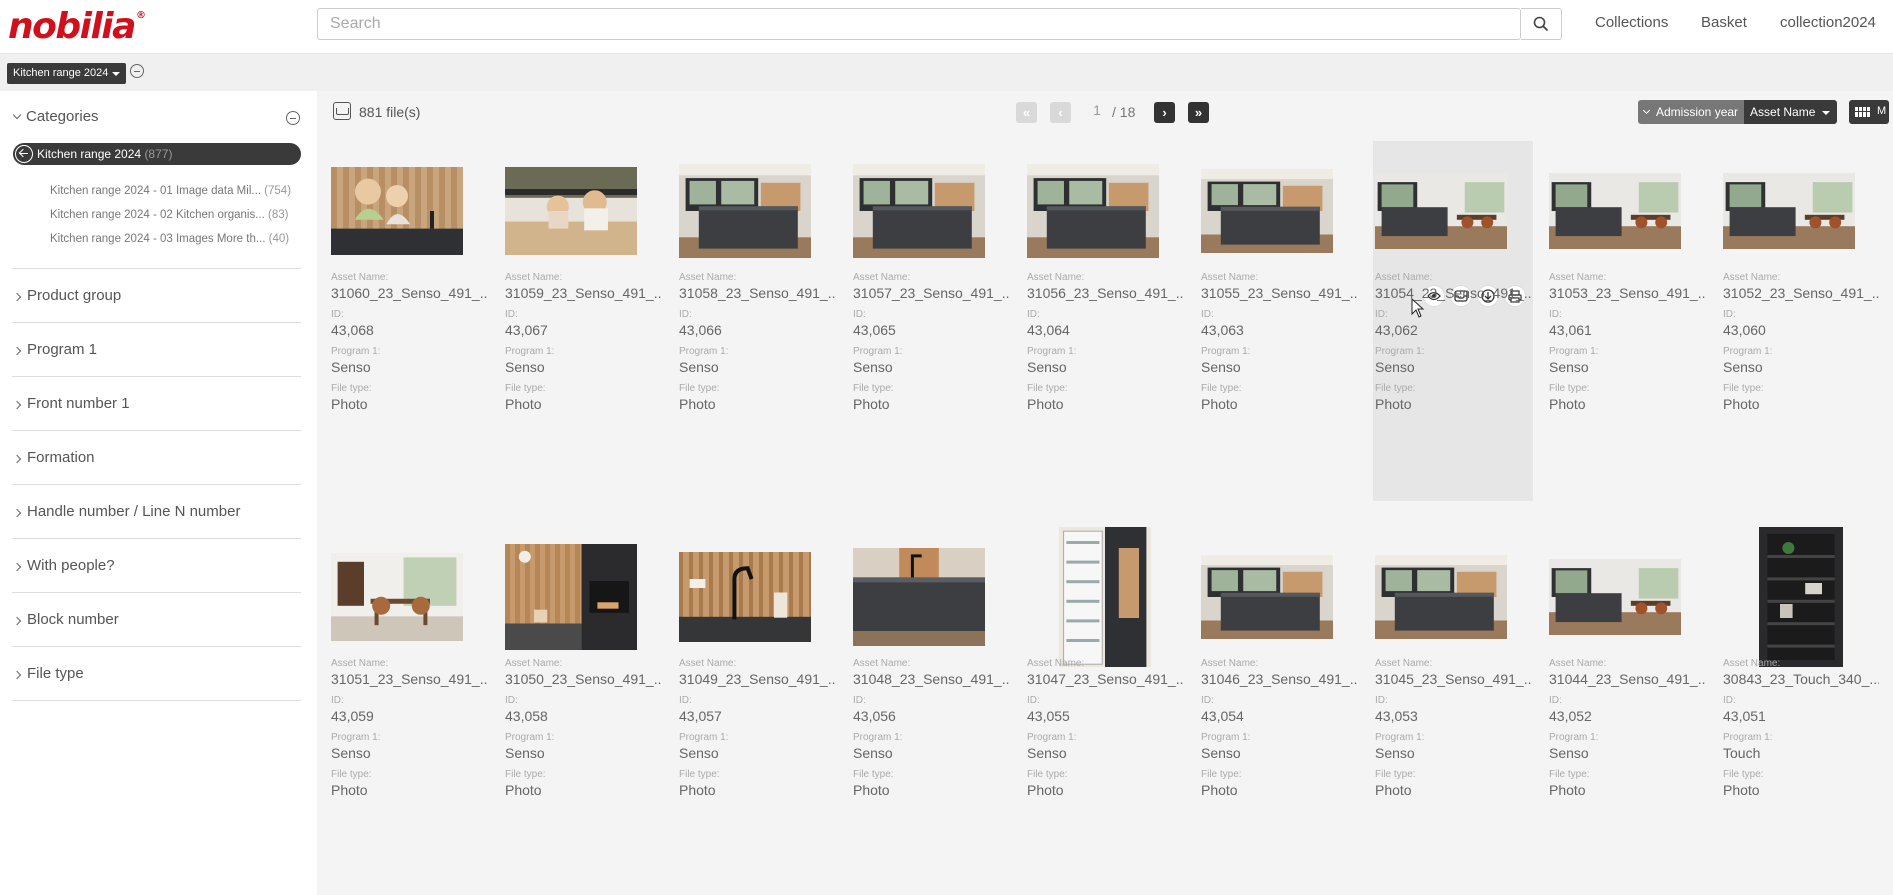 Image resolution: width=1893 pixels, height=895 pixels. What do you see at coordinates (157, 154) in the screenshot?
I see `active-category: Kitchen range 2024 (877)` at bounding box center [157, 154].